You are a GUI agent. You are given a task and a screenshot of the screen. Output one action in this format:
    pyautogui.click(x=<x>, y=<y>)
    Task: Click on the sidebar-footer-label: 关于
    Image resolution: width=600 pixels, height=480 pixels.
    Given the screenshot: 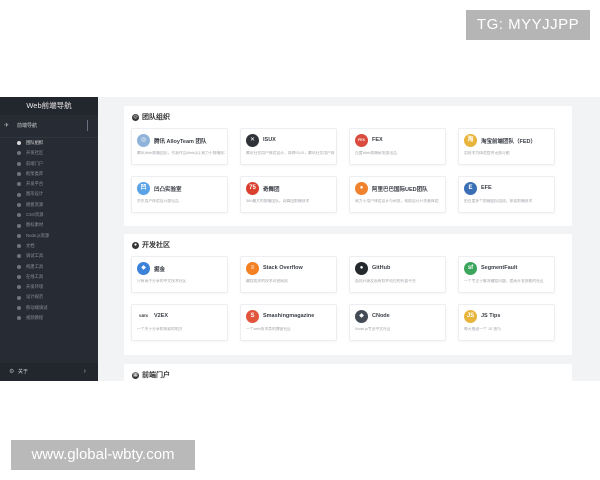 What is the action you would take?
    pyautogui.click(x=23, y=372)
    